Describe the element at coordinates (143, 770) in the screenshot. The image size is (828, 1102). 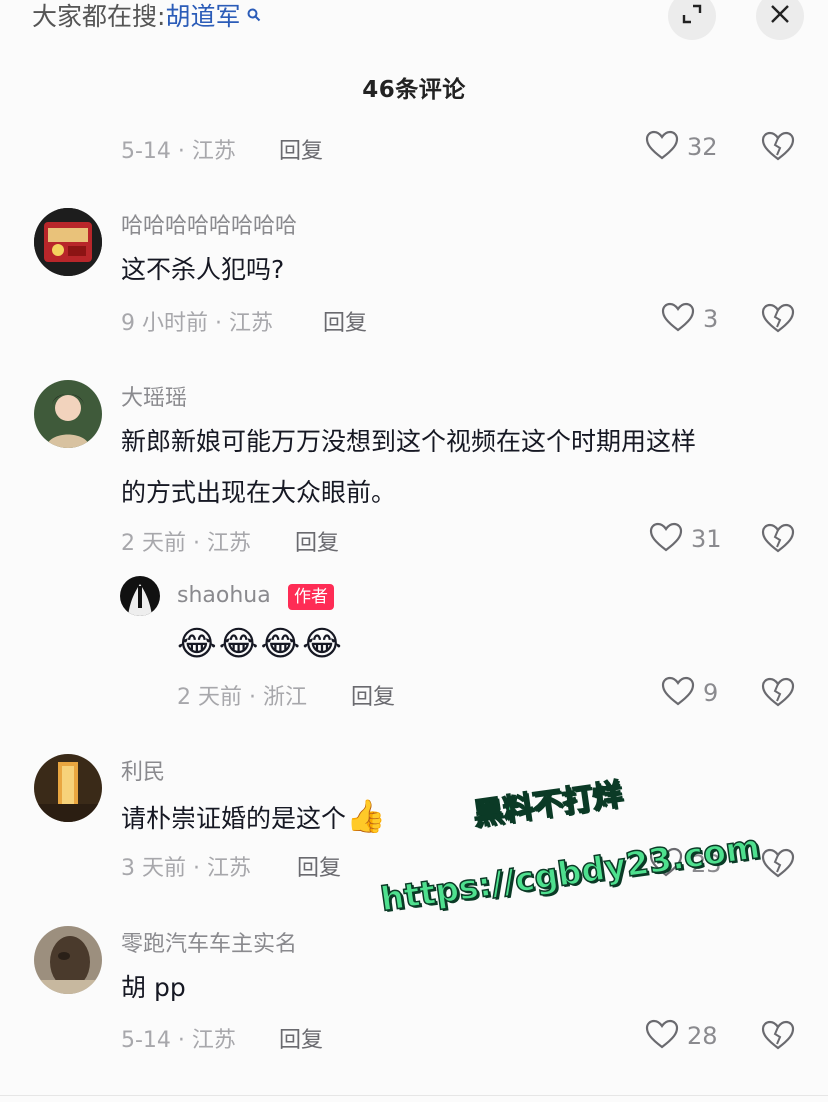
I see `username: 利民` at that location.